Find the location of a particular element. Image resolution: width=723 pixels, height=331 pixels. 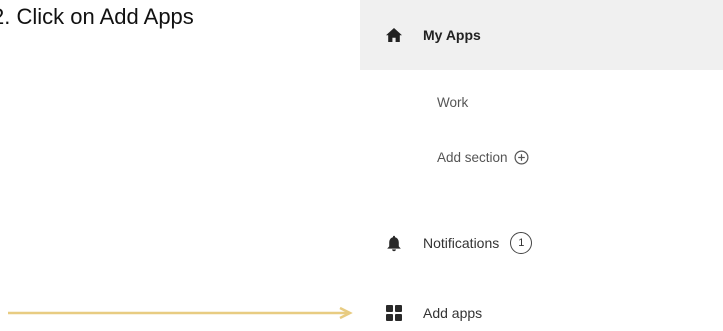

home-icon is located at coordinates (394, 35).